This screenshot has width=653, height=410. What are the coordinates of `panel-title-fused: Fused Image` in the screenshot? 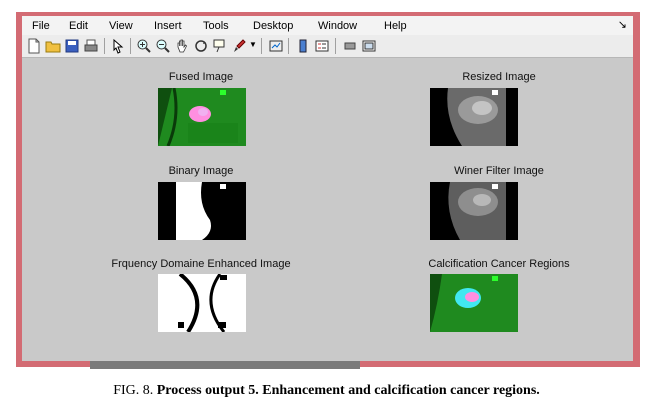 It's located at (201, 77).